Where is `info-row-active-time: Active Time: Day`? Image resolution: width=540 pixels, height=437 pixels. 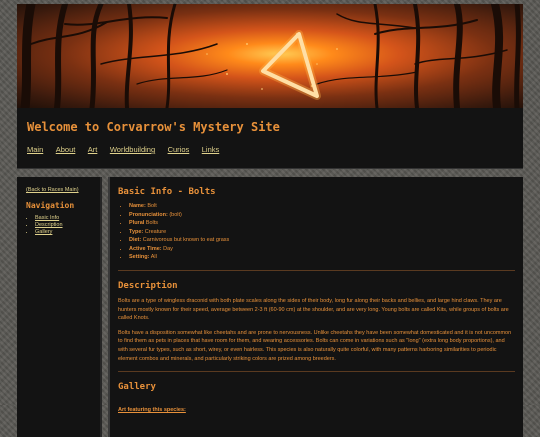
info-row-active-time: Active Time: Day is located at coordinates (322, 249).